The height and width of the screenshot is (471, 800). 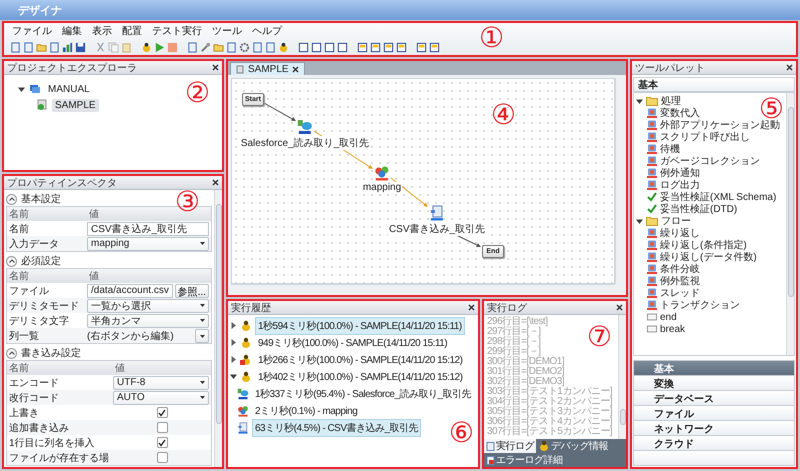 I want to click on history-entry: 949ミリ秒(100.0%) - SAMPLE(14/11/20 15:11), so click(x=352, y=343).